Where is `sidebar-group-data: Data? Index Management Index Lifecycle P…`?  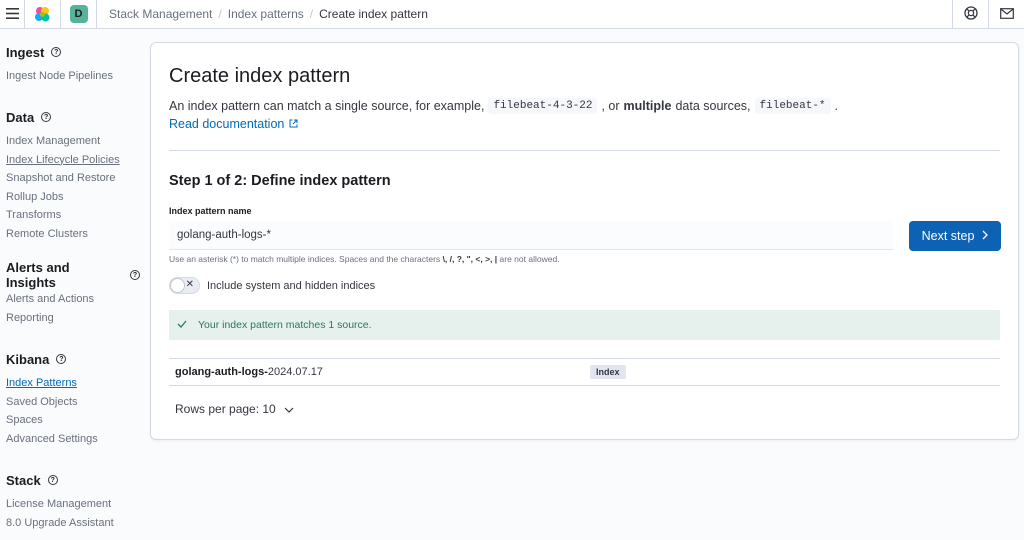
sidebar-group-data: Data? Index Management Index Lifecycle P… is located at coordinates (63, 175).